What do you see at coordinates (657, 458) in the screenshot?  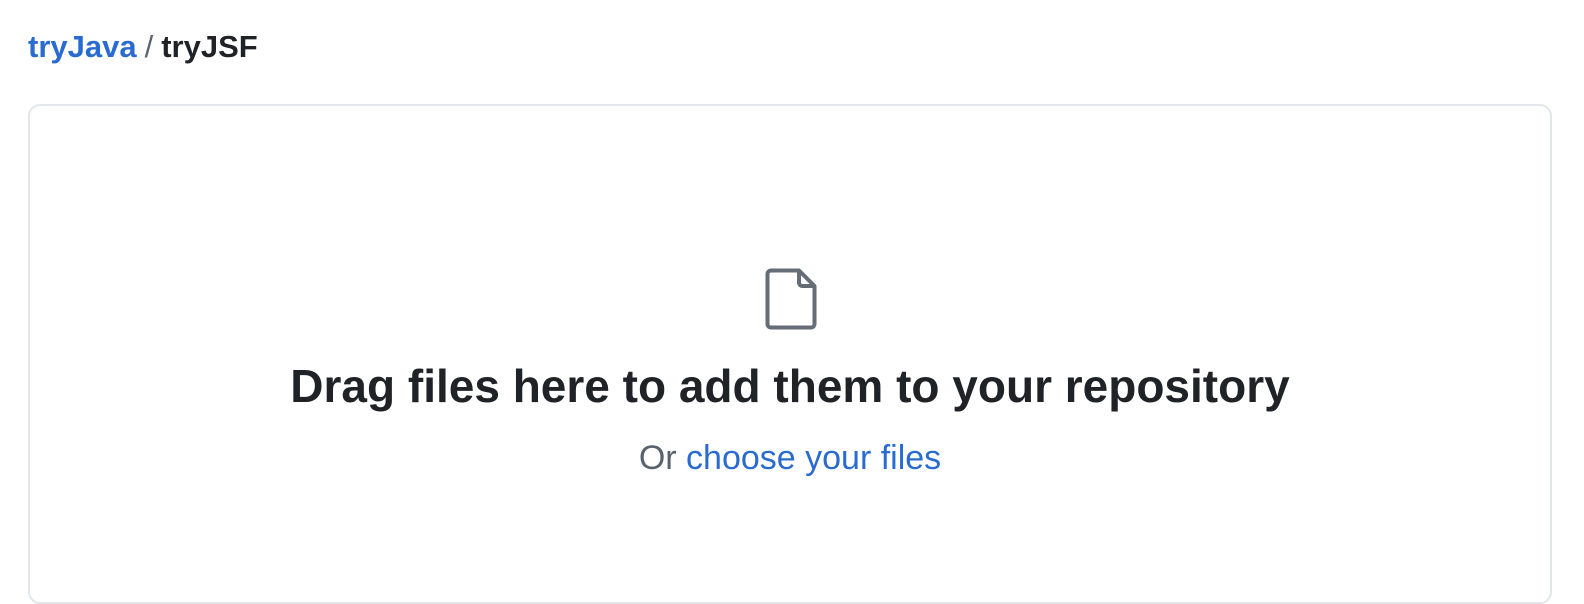 I see `dropzone-sub-prefix: Or` at bounding box center [657, 458].